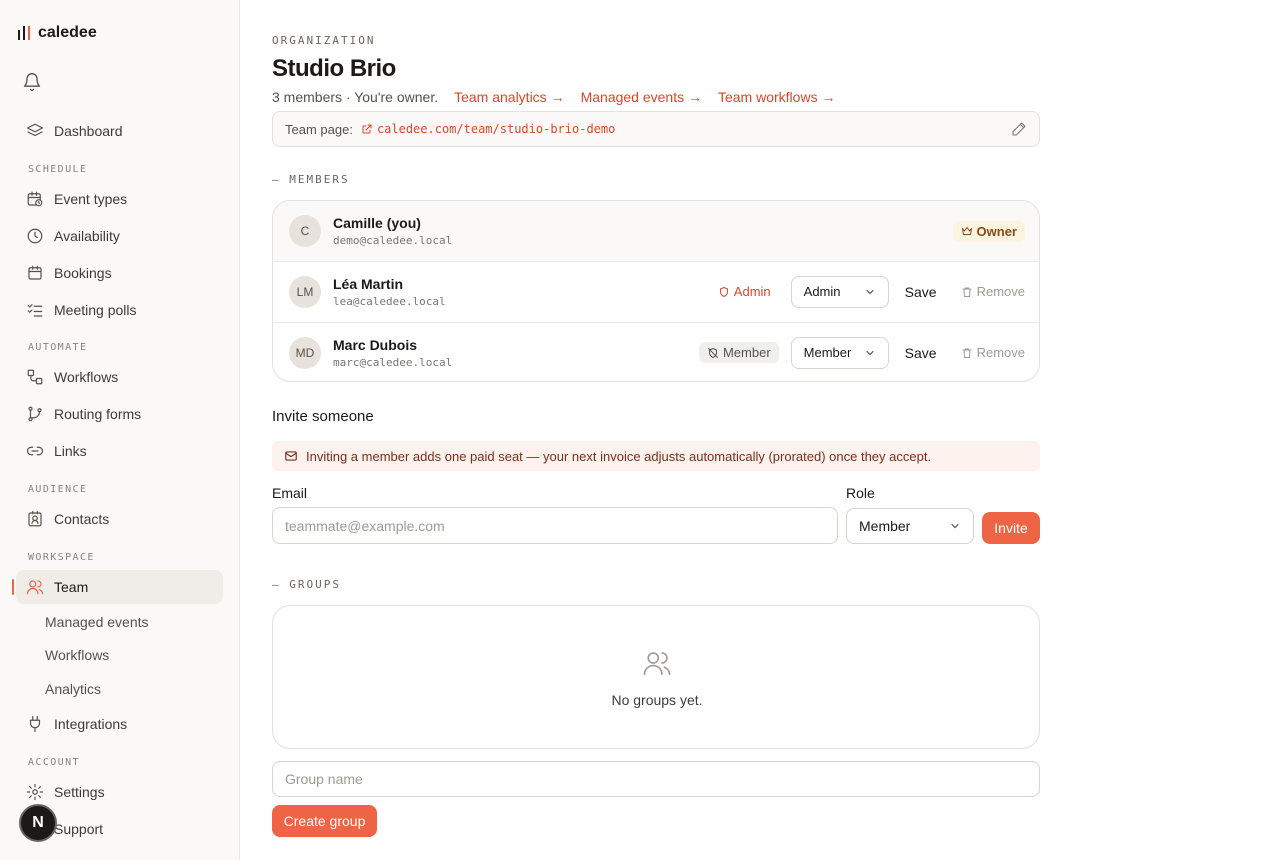 The width and height of the screenshot is (1280, 860). What do you see at coordinates (119, 273) in the screenshot?
I see `sidebar-item-bookings: Bookings` at bounding box center [119, 273].